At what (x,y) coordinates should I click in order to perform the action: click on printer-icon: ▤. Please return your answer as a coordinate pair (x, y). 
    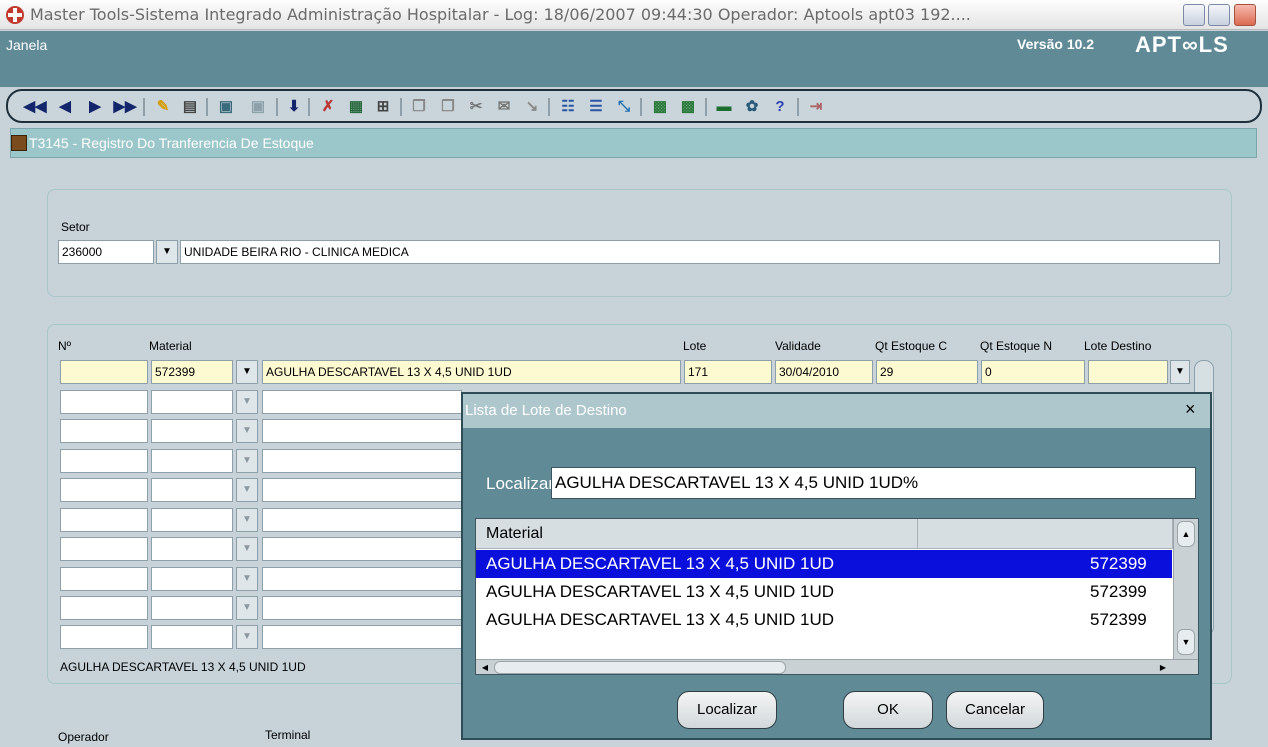
    Looking at the image, I should click on (190, 106).